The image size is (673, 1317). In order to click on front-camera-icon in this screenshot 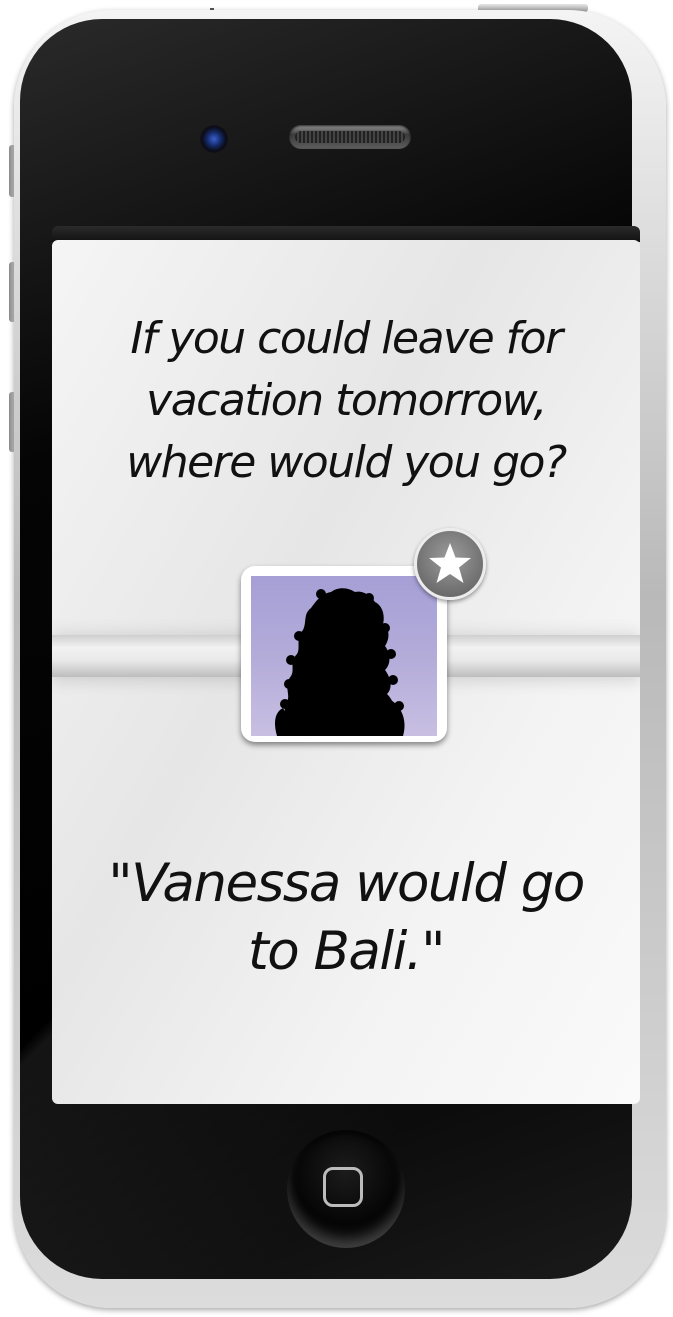, I will do `click(214, 139)`.